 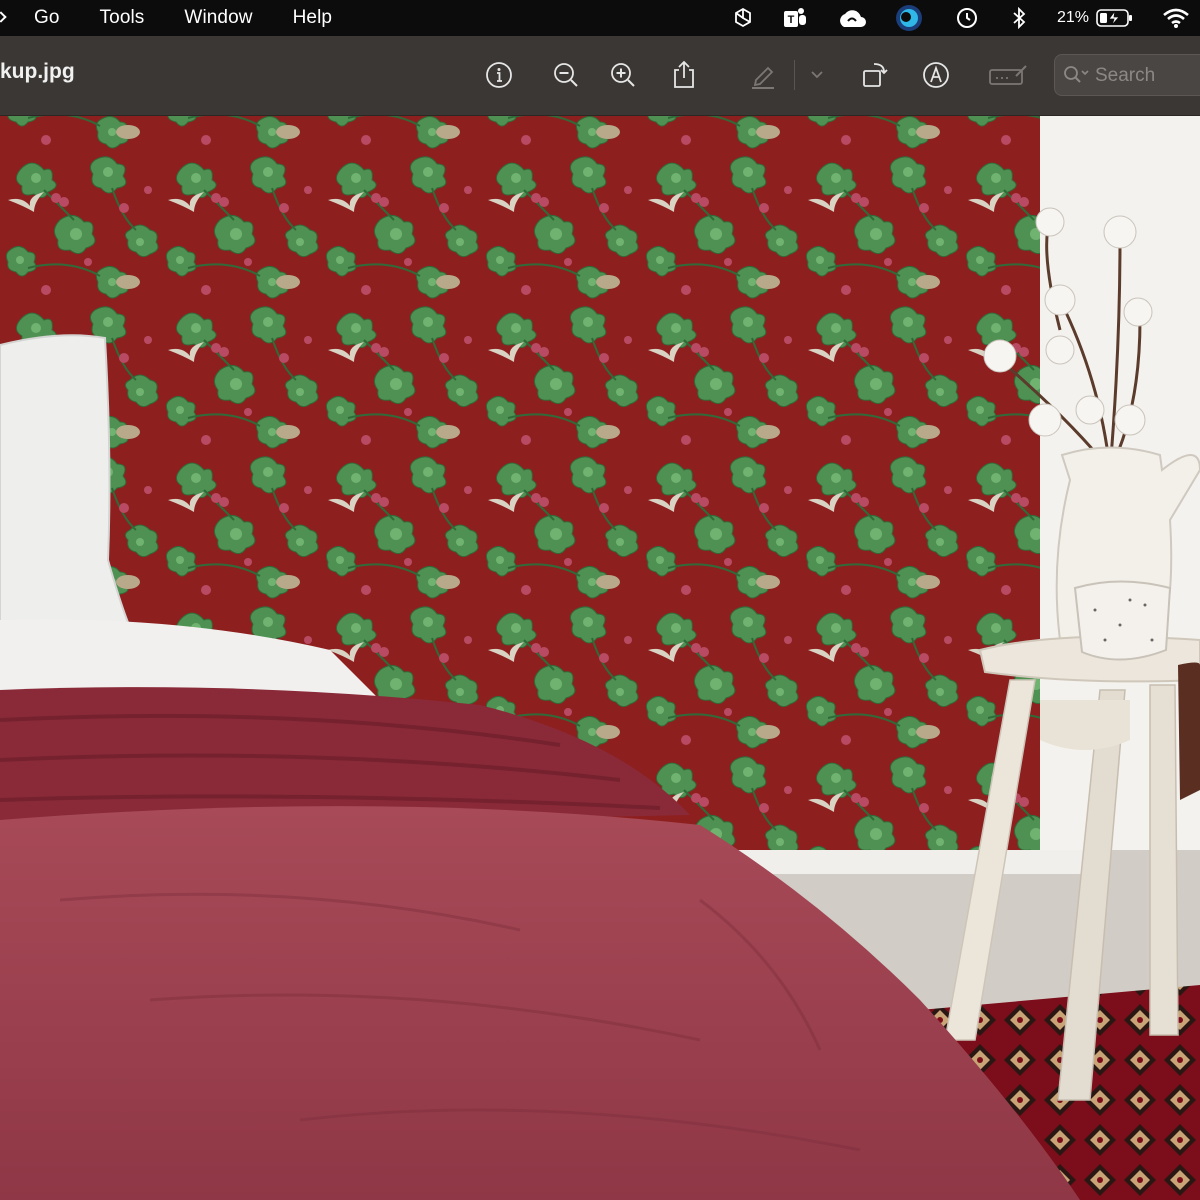 What do you see at coordinates (852, 18) in the screenshot?
I see `creative-cloud-icon` at bounding box center [852, 18].